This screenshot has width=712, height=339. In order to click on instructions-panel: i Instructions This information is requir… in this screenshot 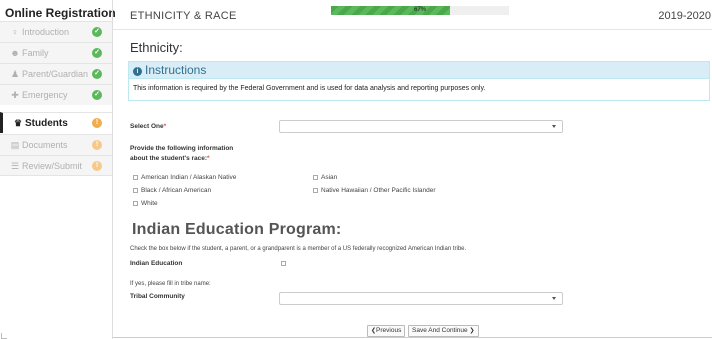, I will do `click(419, 81)`.